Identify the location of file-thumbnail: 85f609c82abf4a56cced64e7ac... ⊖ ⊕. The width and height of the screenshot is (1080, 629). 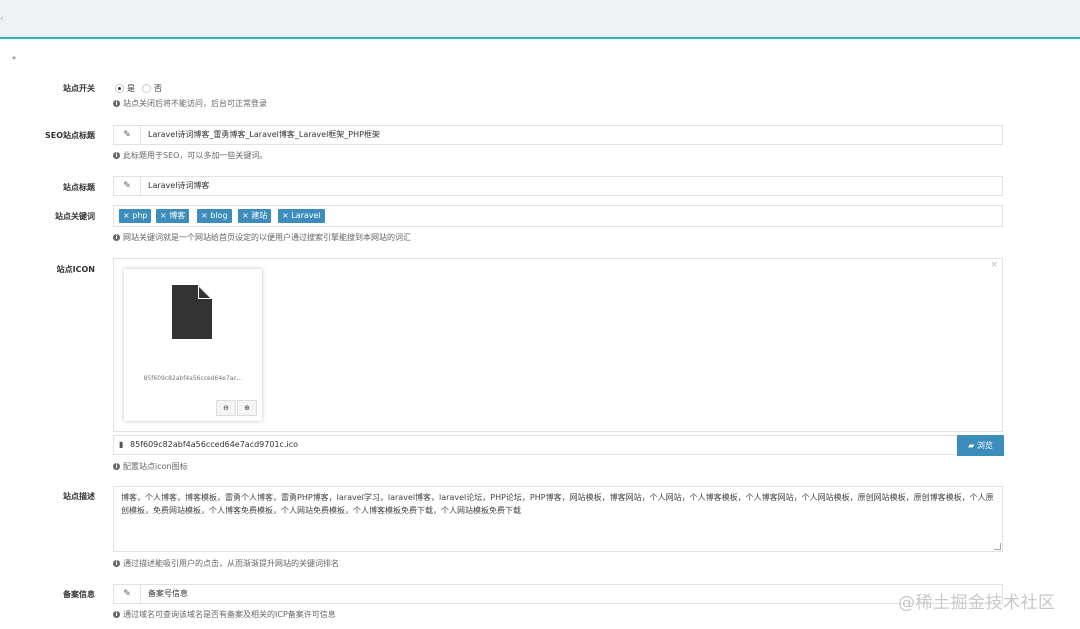
(193, 345).